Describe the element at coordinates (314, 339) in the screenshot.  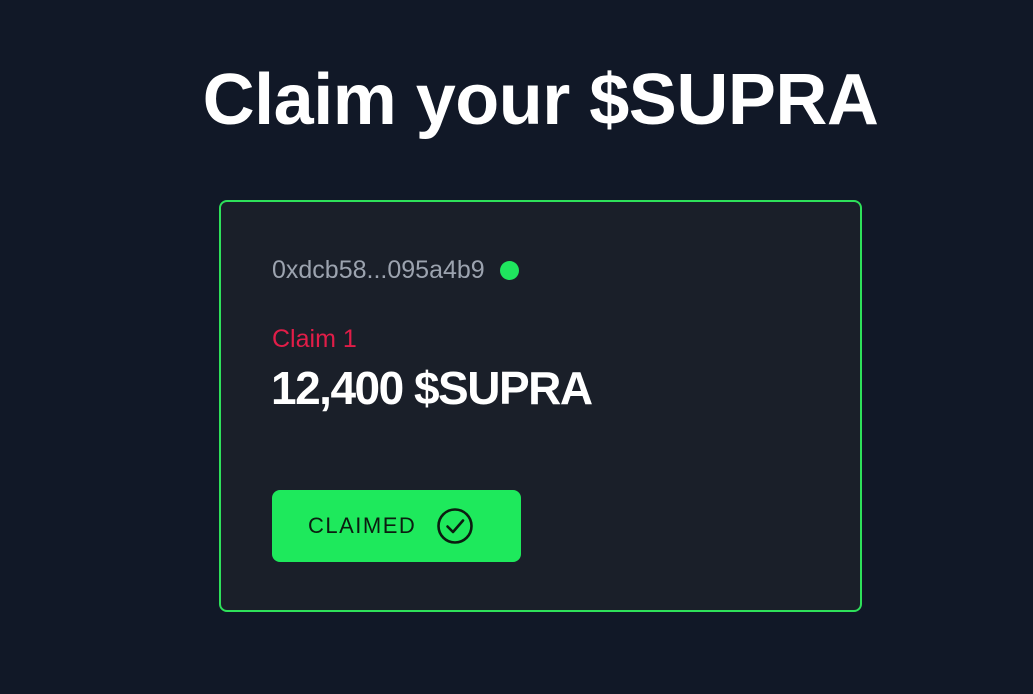
I see `claim-label: Claim 1` at that location.